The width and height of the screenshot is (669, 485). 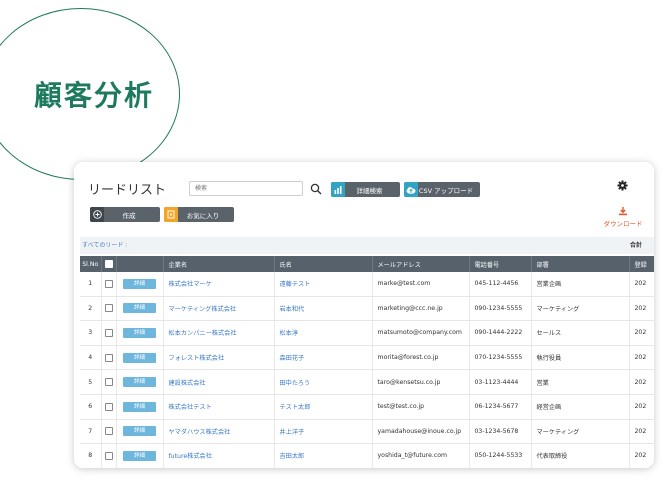 What do you see at coordinates (94, 95) in the screenshot?
I see `badge-title: 顧客分析` at bounding box center [94, 95].